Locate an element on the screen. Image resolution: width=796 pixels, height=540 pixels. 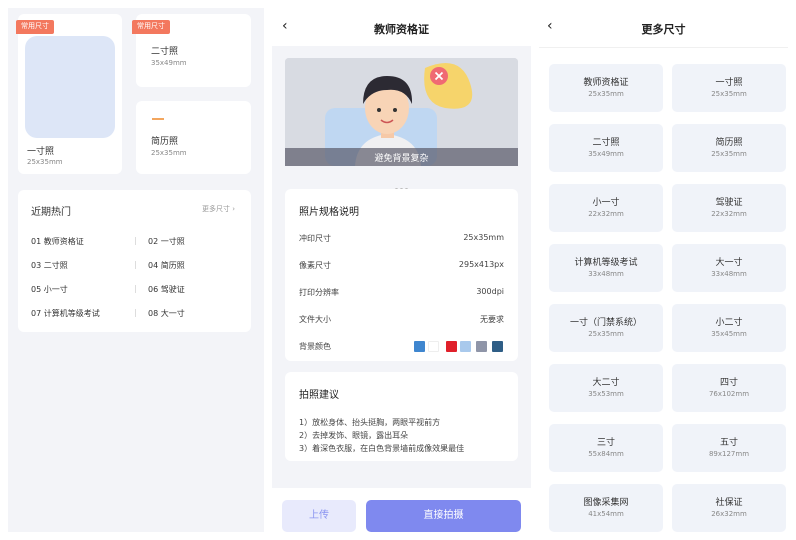
size-card-title: 二寸照 is located at coordinates (165, 52).